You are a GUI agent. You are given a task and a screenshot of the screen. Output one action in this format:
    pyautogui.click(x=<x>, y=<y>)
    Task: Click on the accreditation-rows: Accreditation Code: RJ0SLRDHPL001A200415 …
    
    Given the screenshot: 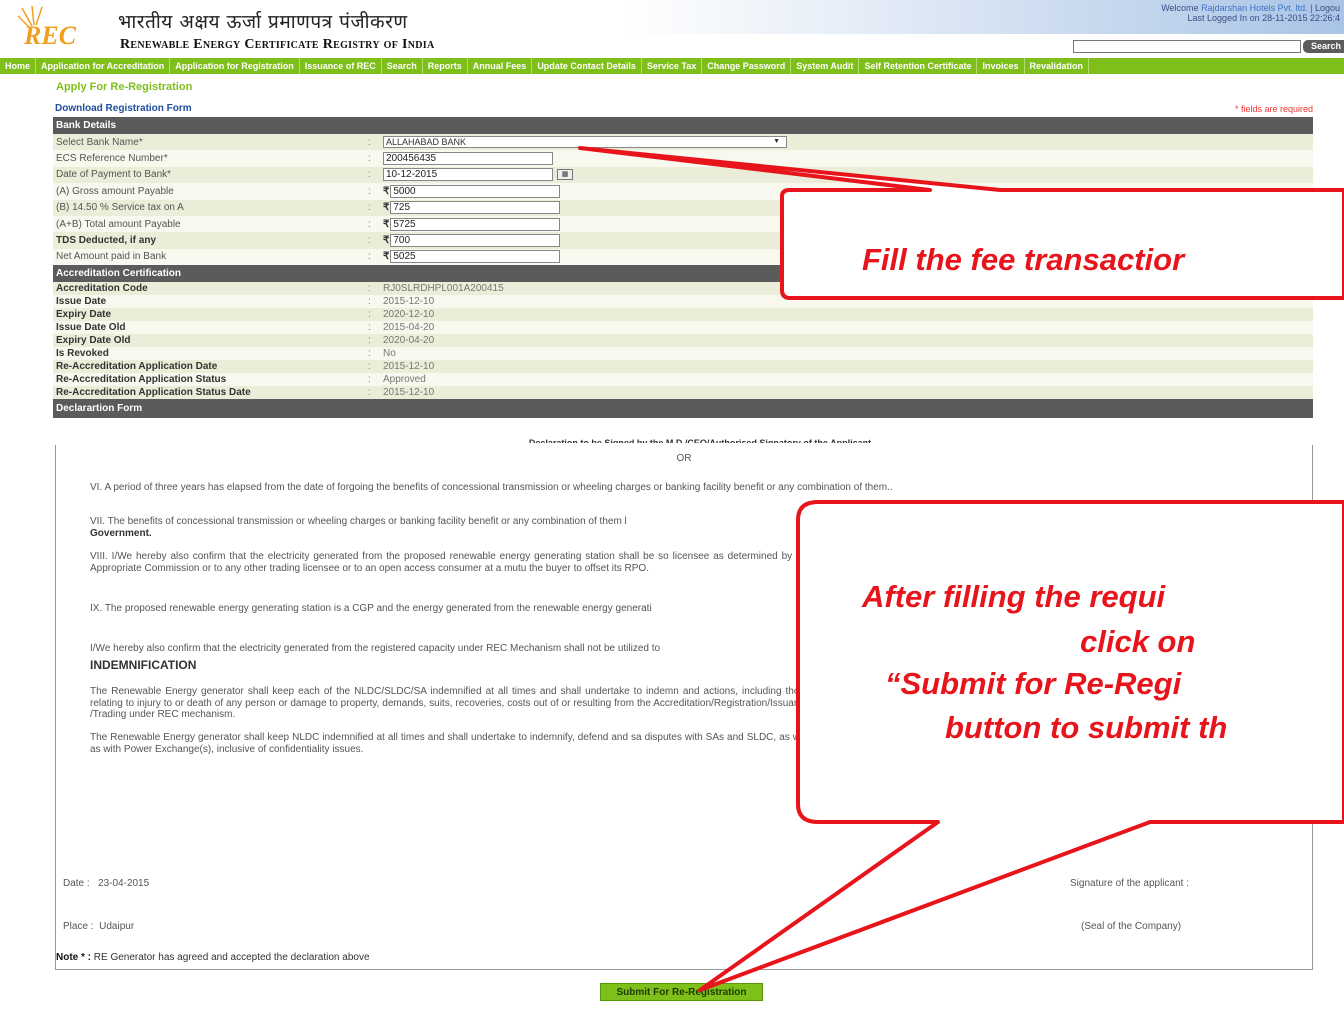 What is the action you would take?
    pyautogui.click(x=683, y=341)
    